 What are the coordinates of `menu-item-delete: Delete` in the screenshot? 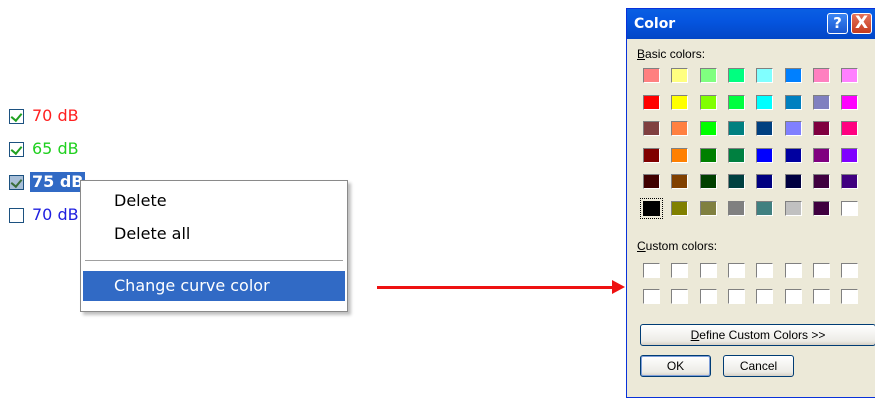 It's located at (214, 201).